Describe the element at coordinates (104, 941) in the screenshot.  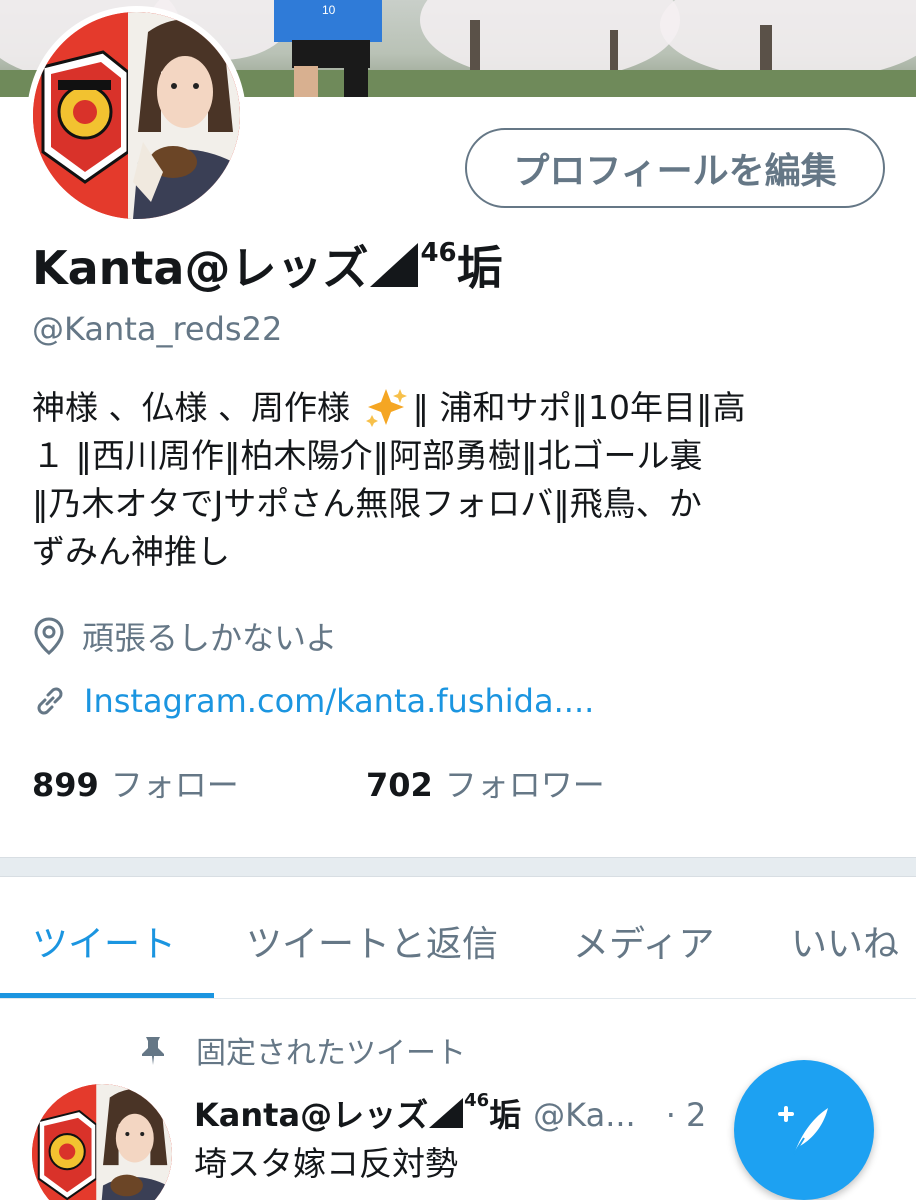
I see `tab-tweets: ツイート` at that location.